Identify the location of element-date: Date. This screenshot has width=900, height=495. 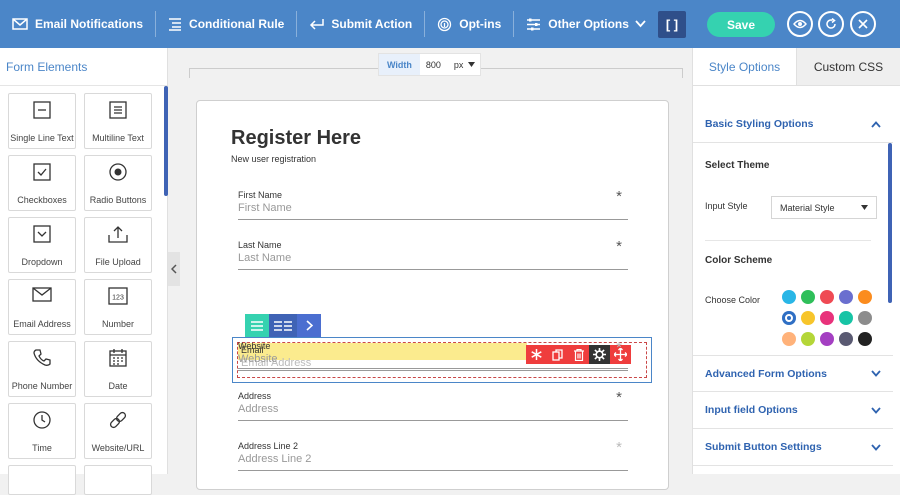
(118, 369).